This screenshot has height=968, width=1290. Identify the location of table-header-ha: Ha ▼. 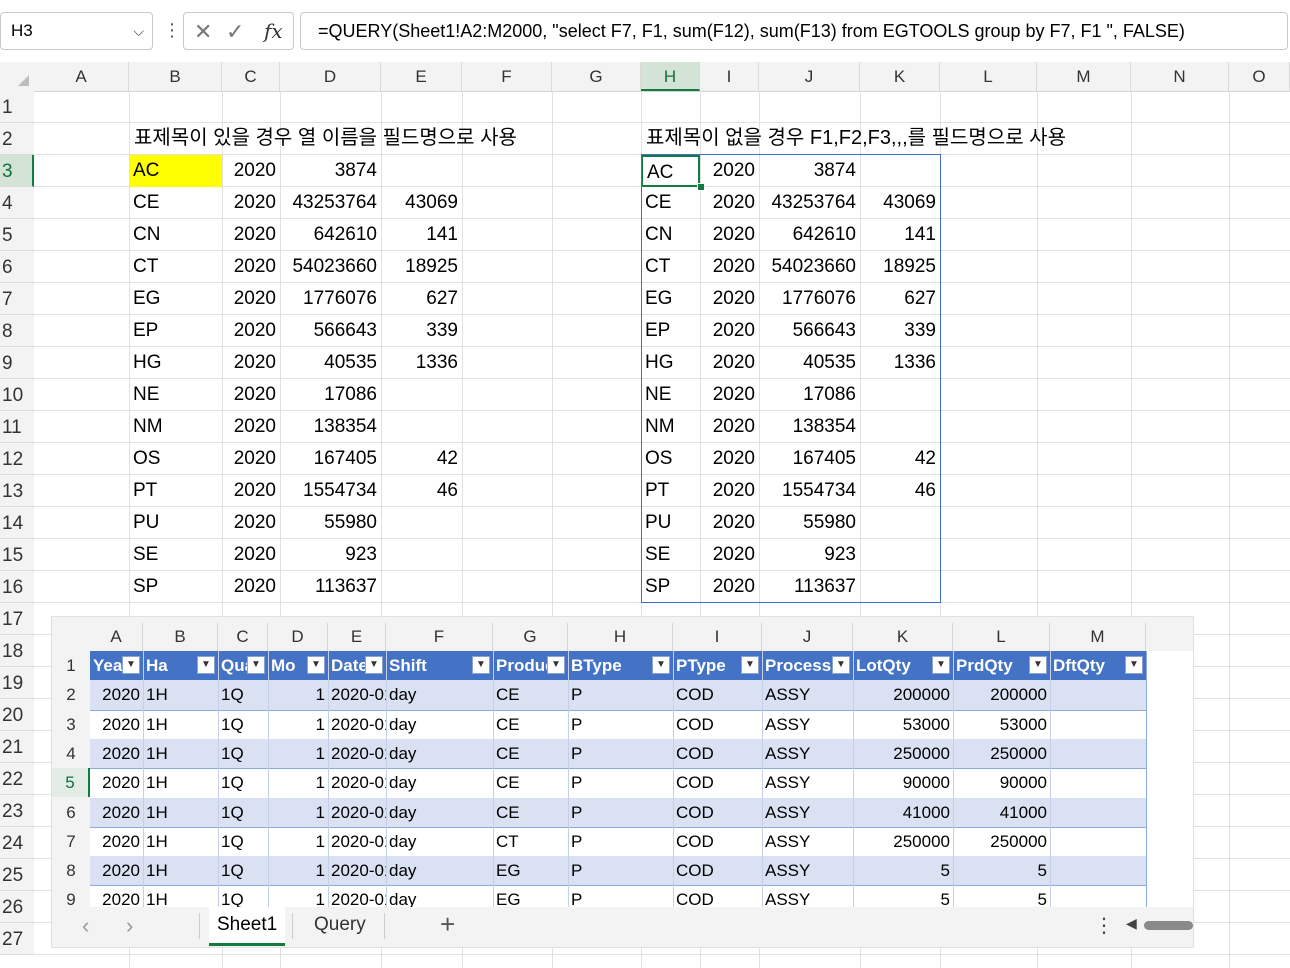
(180, 665).